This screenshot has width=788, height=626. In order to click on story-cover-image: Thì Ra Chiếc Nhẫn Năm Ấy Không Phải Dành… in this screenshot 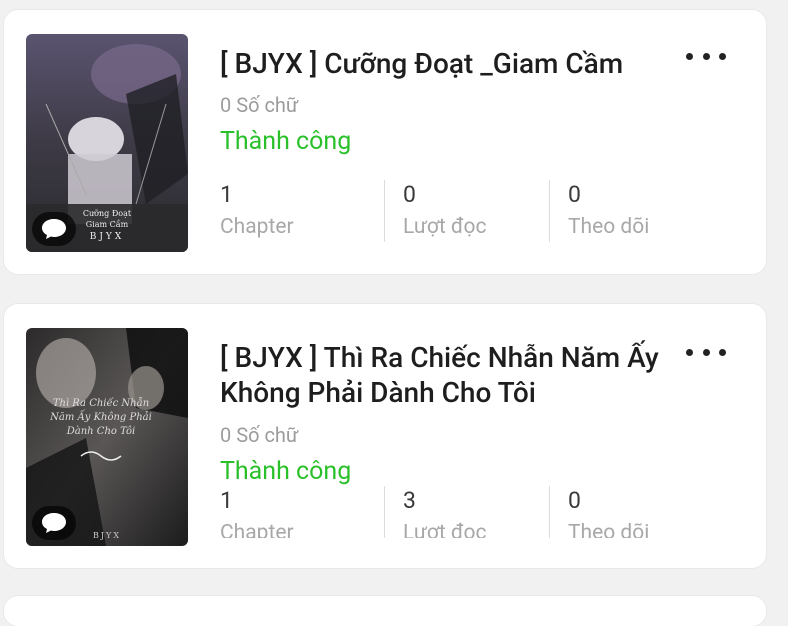, I will do `click(107, 437)`.